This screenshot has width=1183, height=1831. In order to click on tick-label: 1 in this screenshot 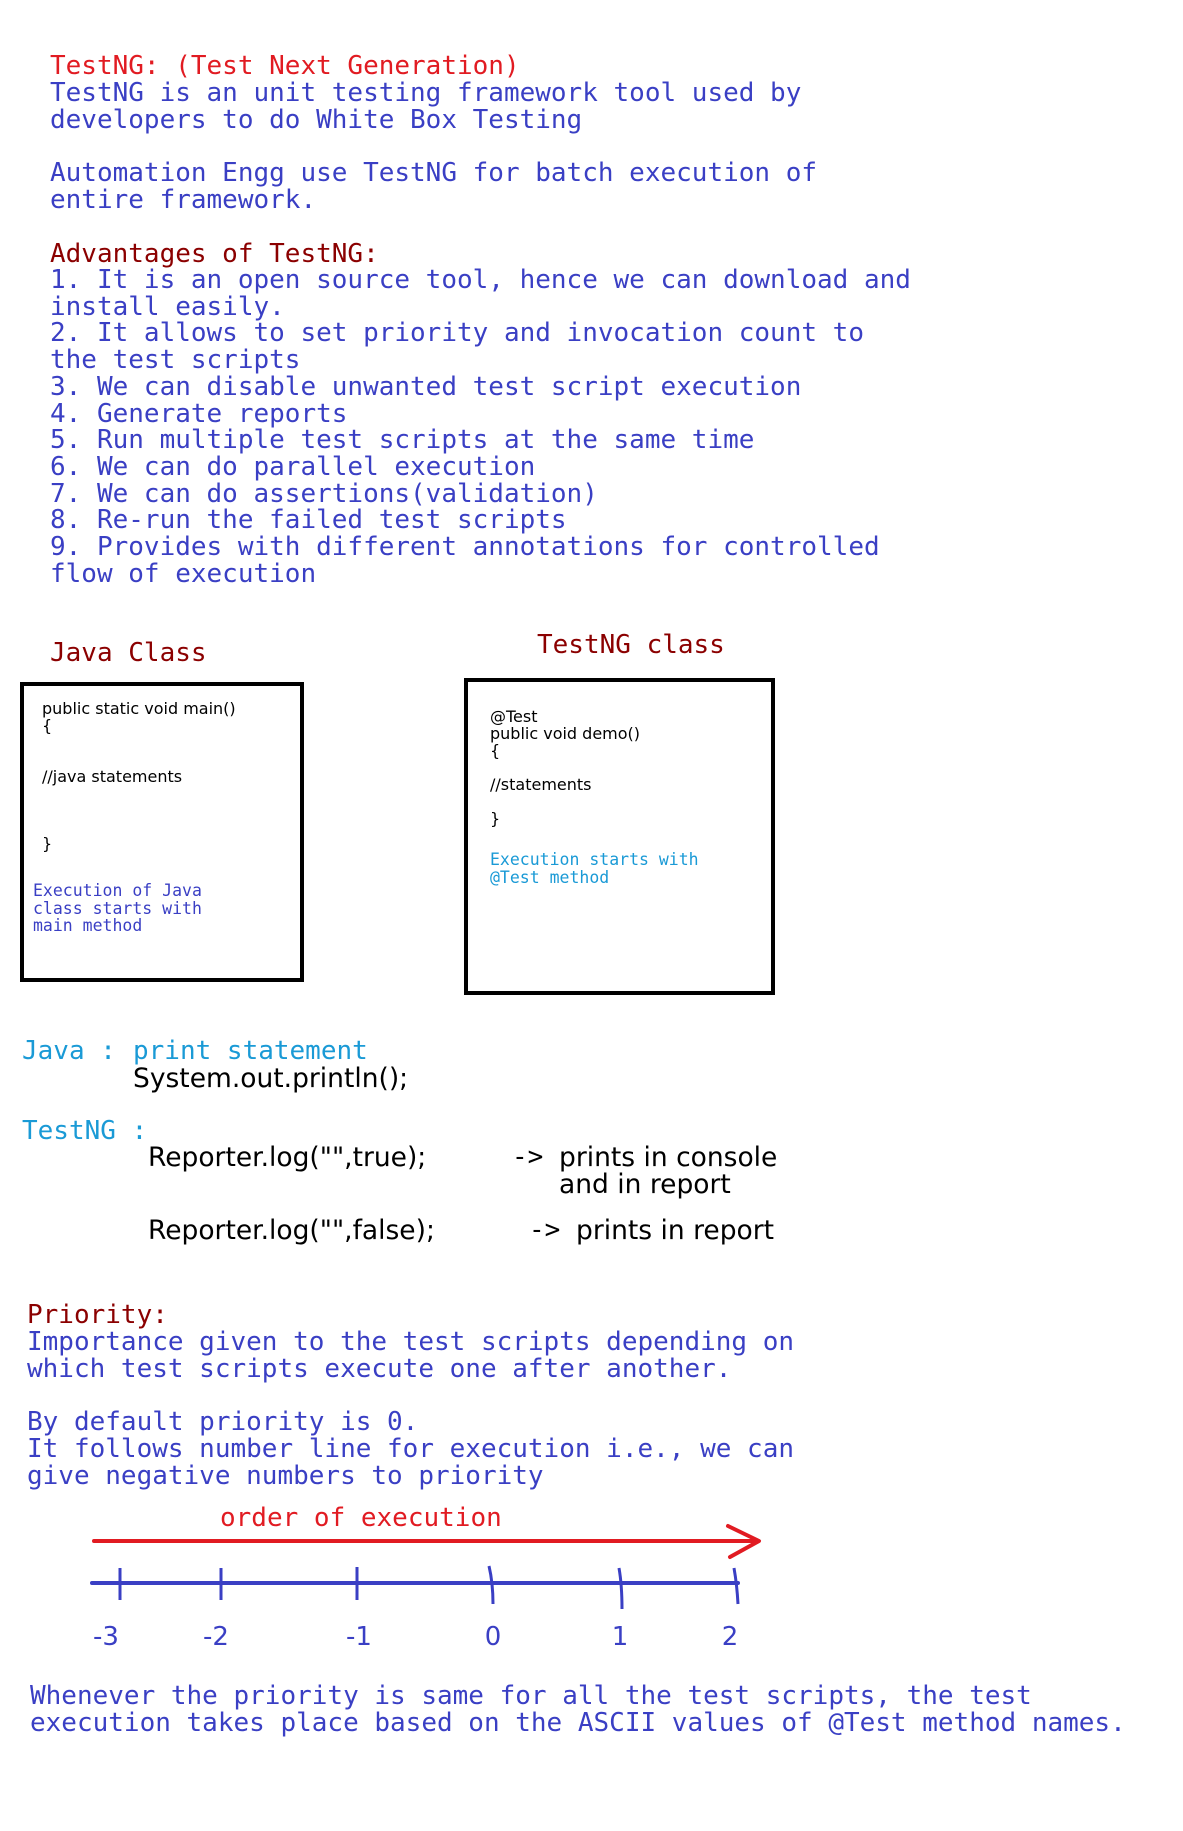, I will do `click(620, 1637)`.